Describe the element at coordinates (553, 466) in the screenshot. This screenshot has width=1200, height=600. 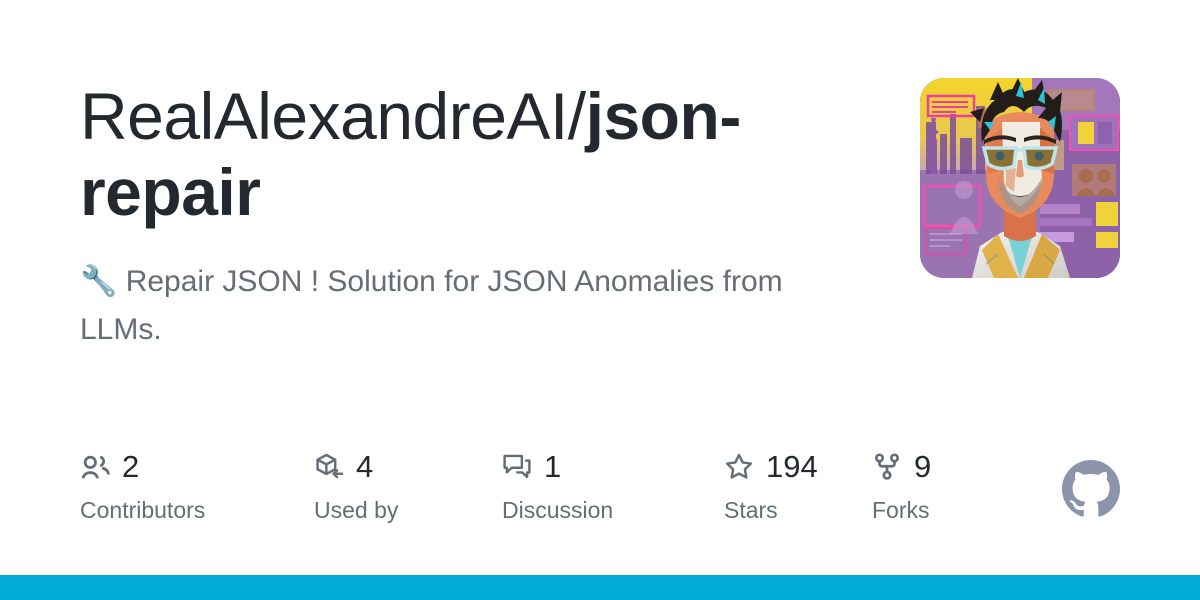
I see `stat-discussion-value: 1` at that location.